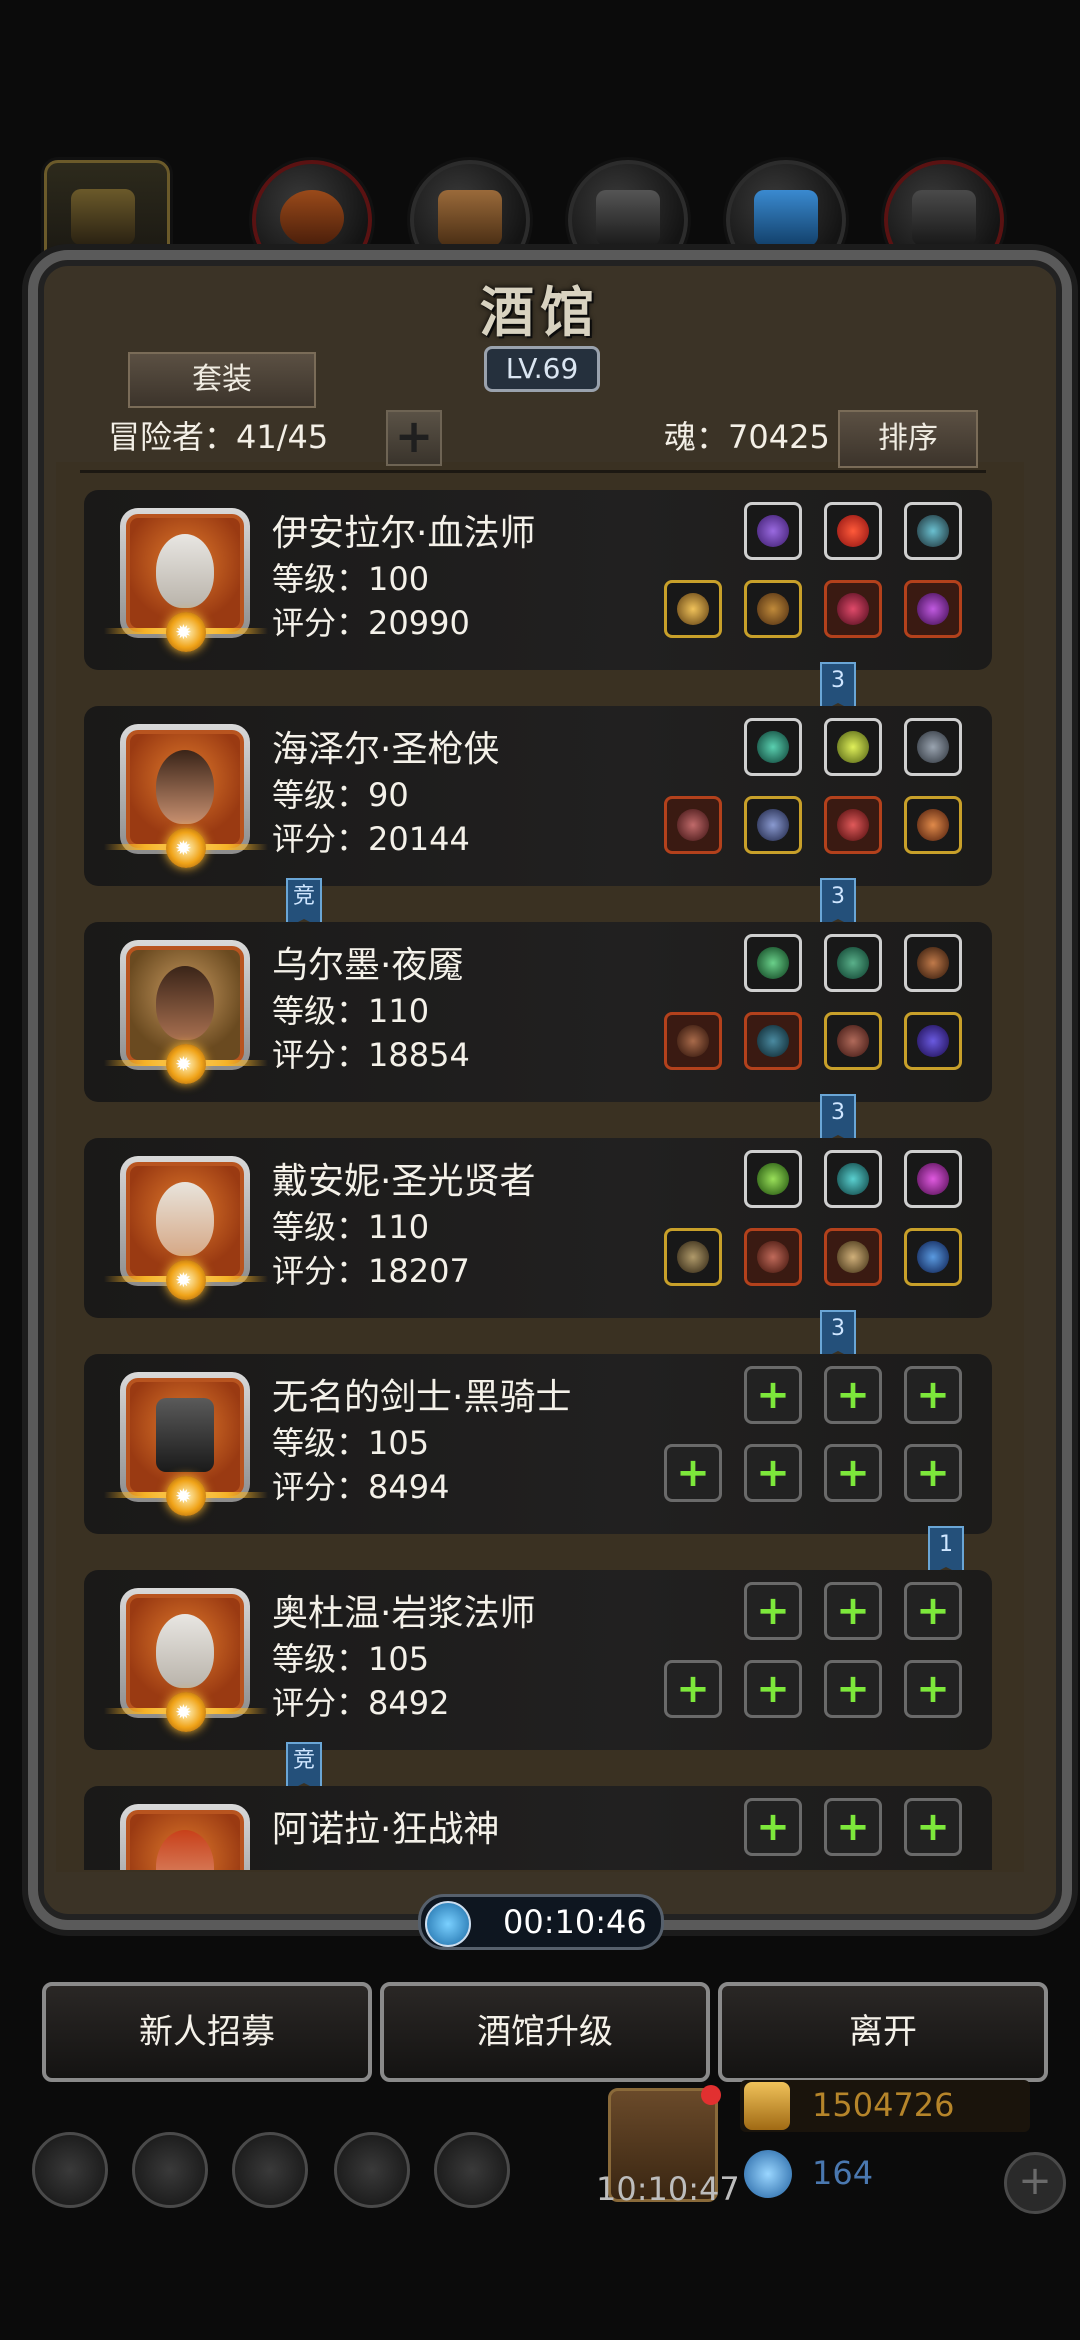 The width and height of the screenshot is (1080, 2340). Describe the element at coordinates (533, 471) in the screenshot. I see `header-divider` at that location.